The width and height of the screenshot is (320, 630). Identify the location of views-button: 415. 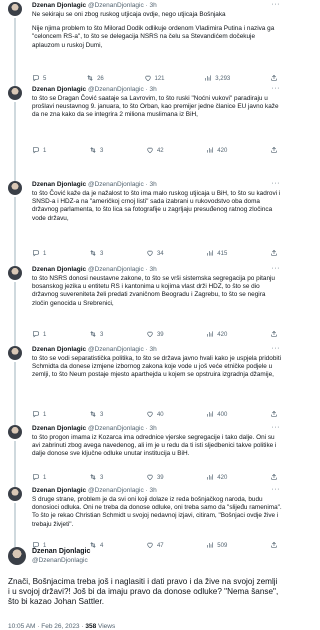
(216, 254).